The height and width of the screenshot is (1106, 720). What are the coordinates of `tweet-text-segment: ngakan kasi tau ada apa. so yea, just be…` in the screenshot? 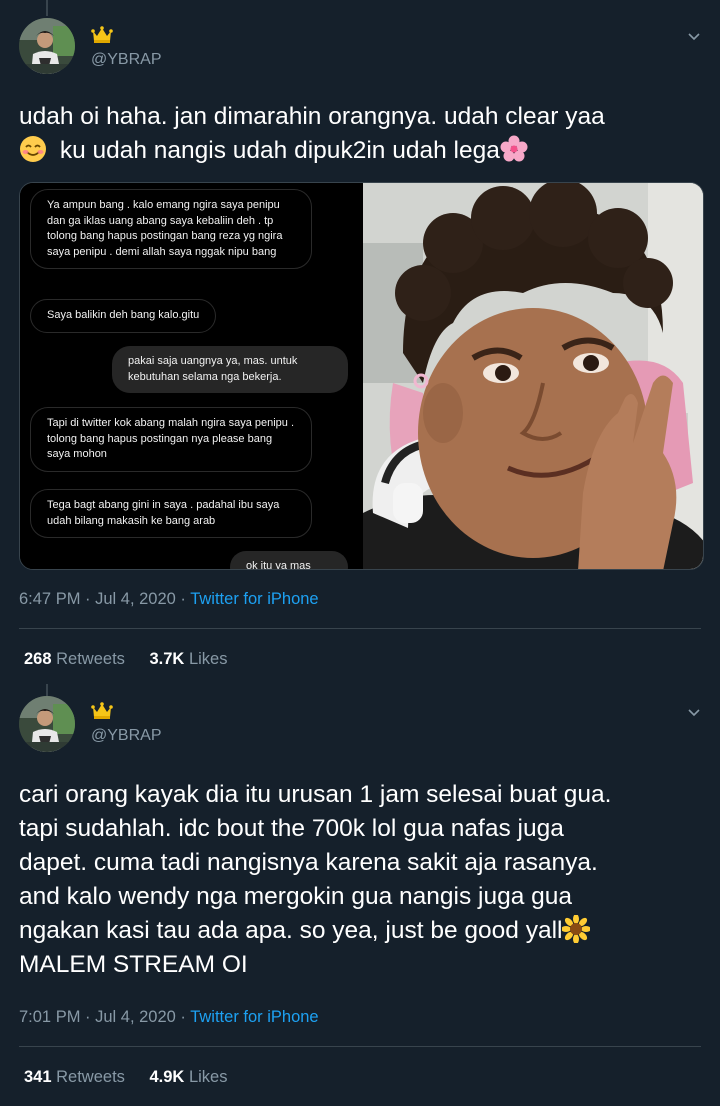 It's located at (291, 930).